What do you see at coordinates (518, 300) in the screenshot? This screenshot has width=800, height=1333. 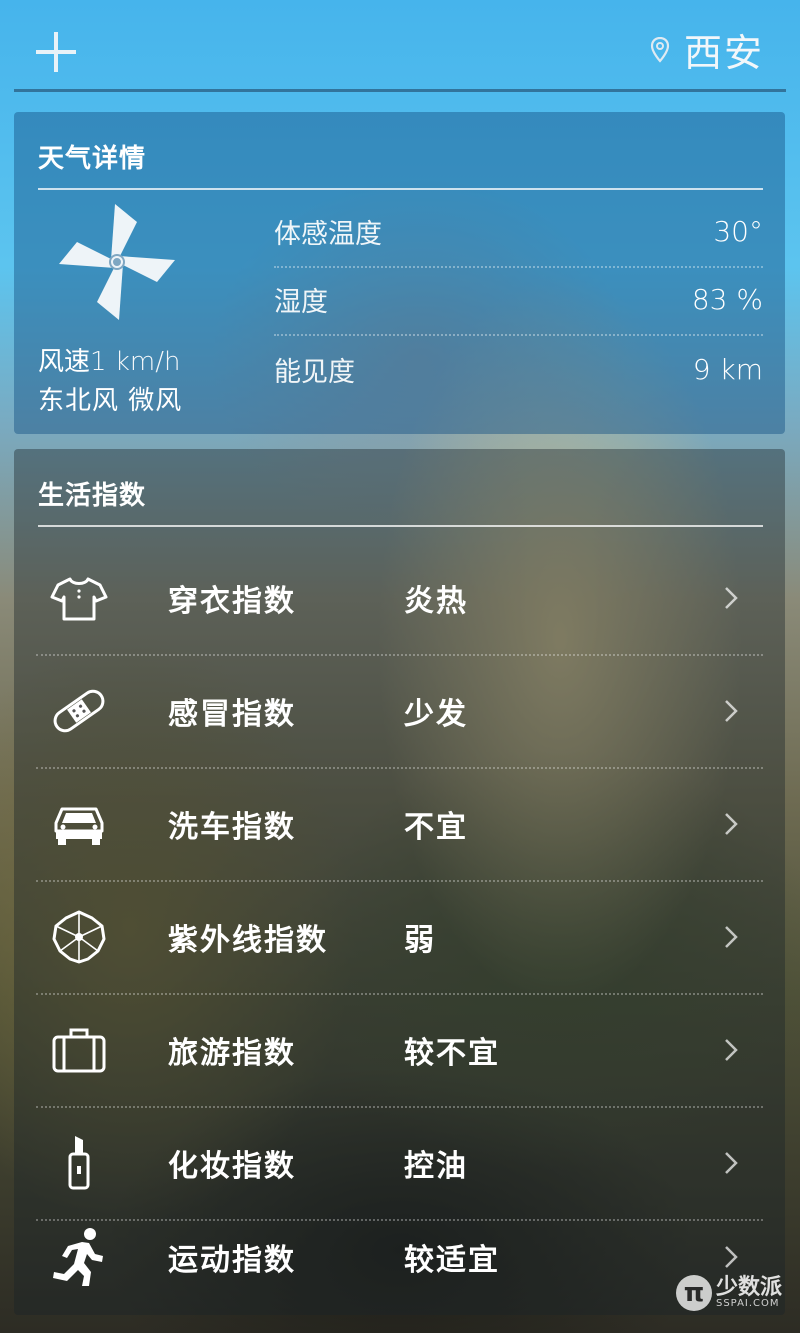 I see `detail-row-humidity: 湿度 83 %` at bounding box center [518, 300].